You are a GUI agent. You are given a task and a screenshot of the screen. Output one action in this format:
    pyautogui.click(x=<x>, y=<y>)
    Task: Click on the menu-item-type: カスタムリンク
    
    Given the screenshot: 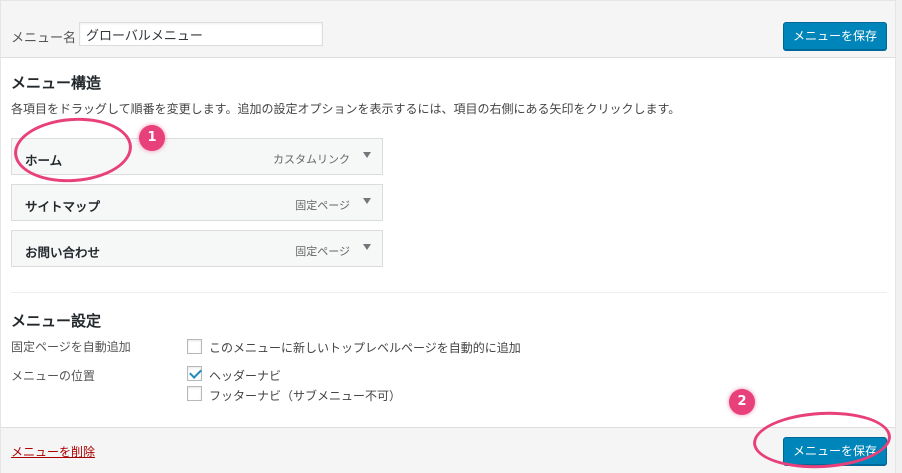 What is the action you would take?
    pyautogui.click(x=311, y=159)
    